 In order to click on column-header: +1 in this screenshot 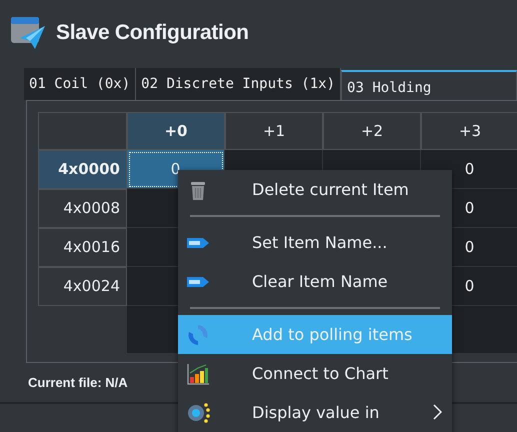, I will do `click(274, 131)`.